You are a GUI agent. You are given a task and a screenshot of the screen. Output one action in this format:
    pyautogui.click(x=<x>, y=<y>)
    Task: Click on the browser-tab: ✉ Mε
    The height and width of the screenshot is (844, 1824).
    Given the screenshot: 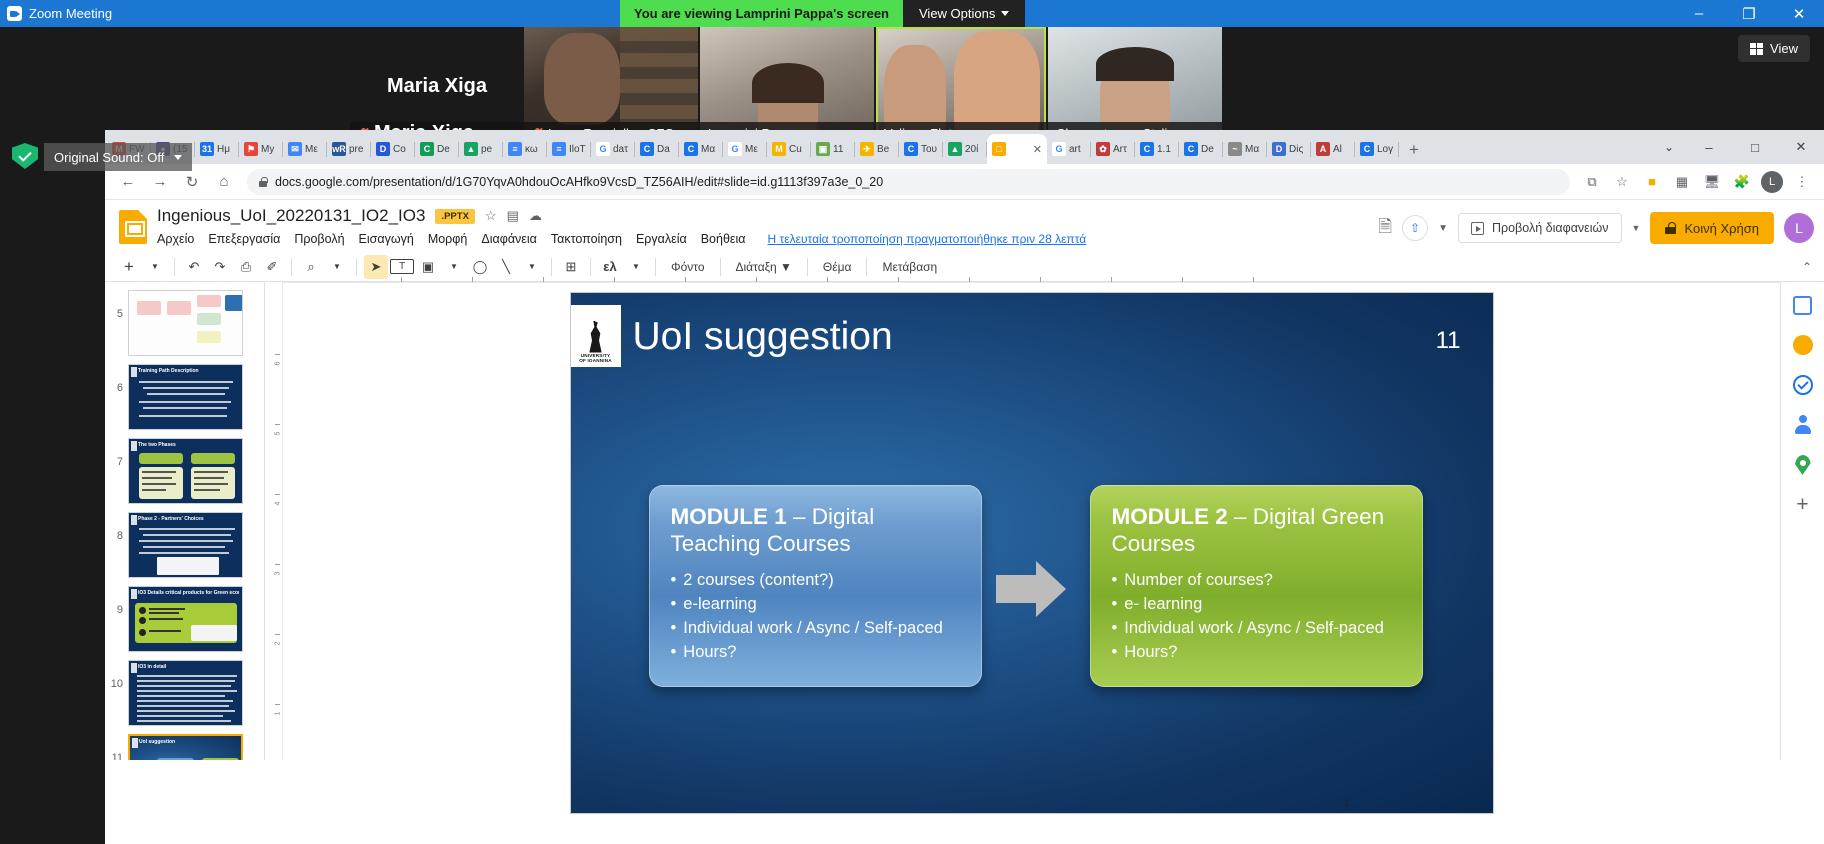 What is the action you would take?
    pyautogui.click(x=305, y=149)
    